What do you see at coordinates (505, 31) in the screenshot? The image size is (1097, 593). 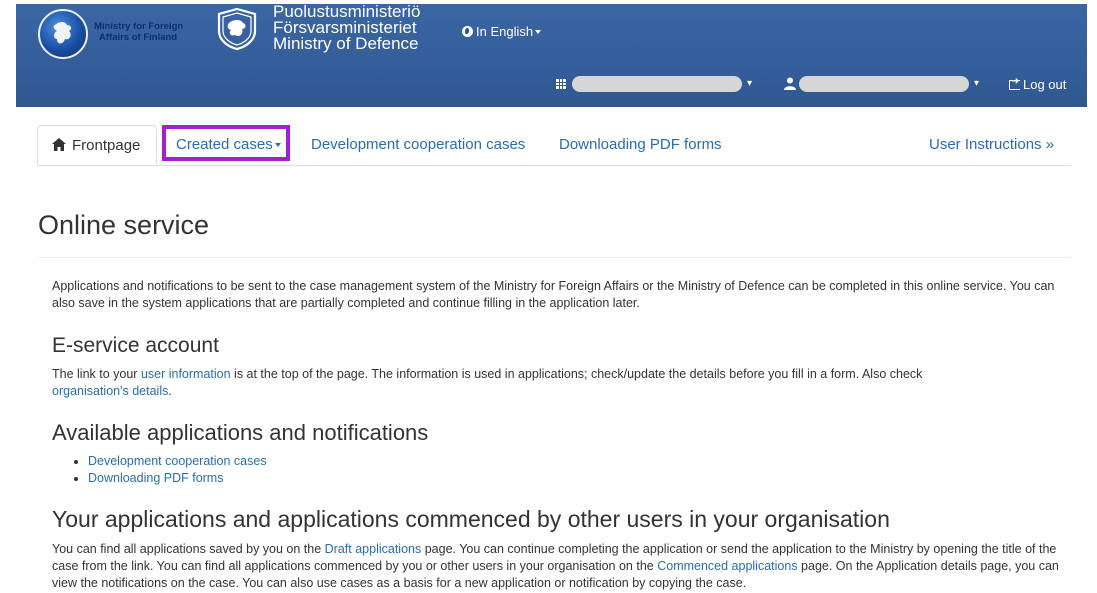 I see `language-label: In English` at bounding box center [505, 31].